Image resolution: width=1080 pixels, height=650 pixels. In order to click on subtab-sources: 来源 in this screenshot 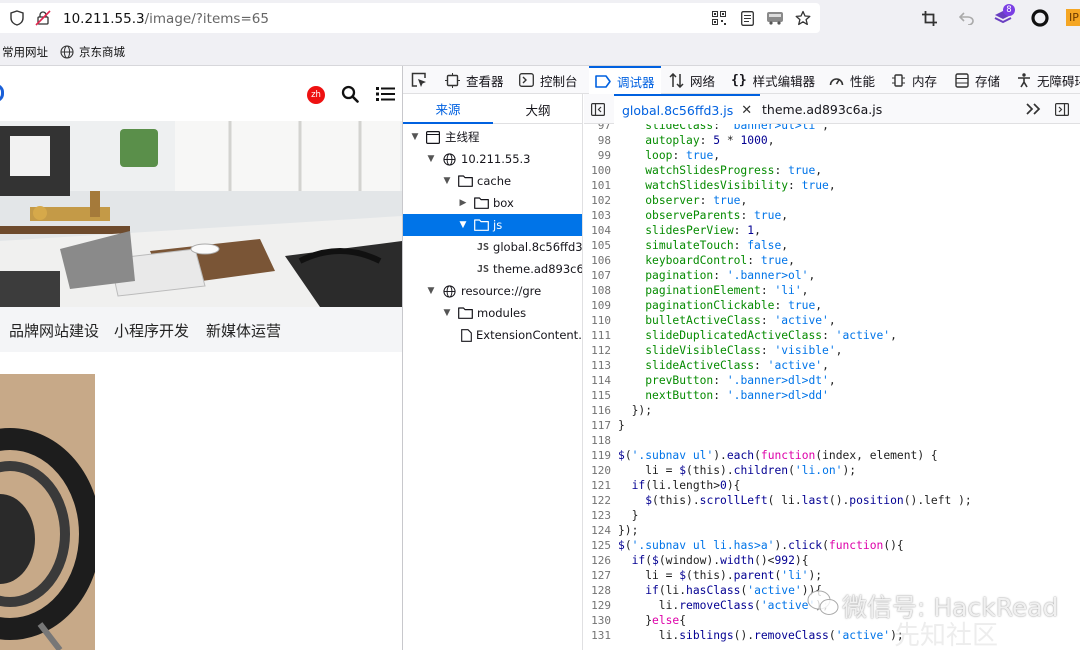, I will do `click(448, 109)`.